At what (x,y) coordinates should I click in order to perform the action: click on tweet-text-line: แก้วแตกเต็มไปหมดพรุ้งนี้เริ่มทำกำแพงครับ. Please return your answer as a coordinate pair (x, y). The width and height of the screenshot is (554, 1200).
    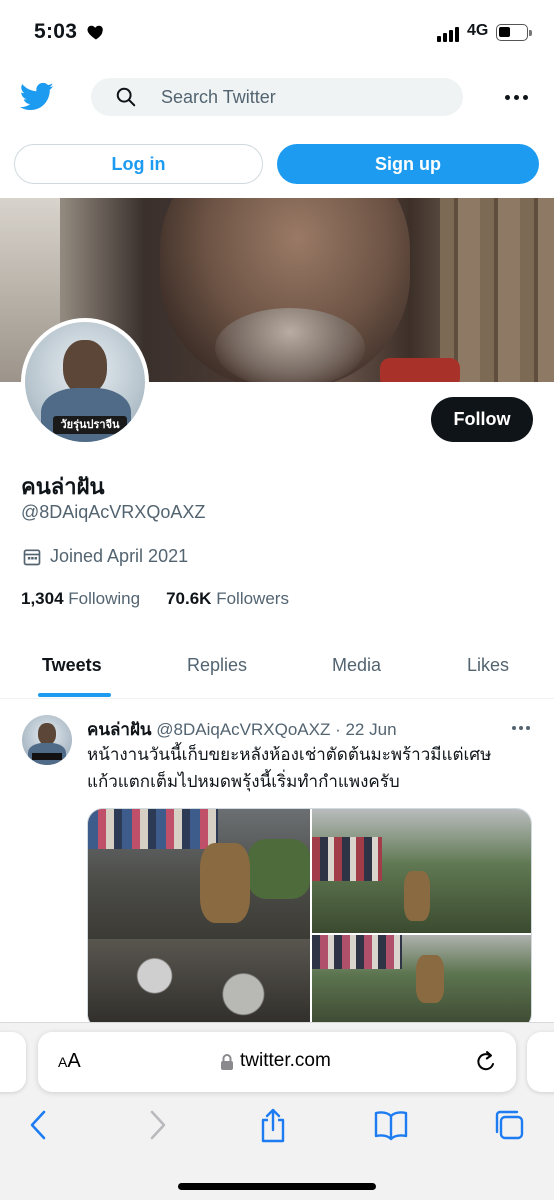
    Looking at the image, I should click on (243, 781).